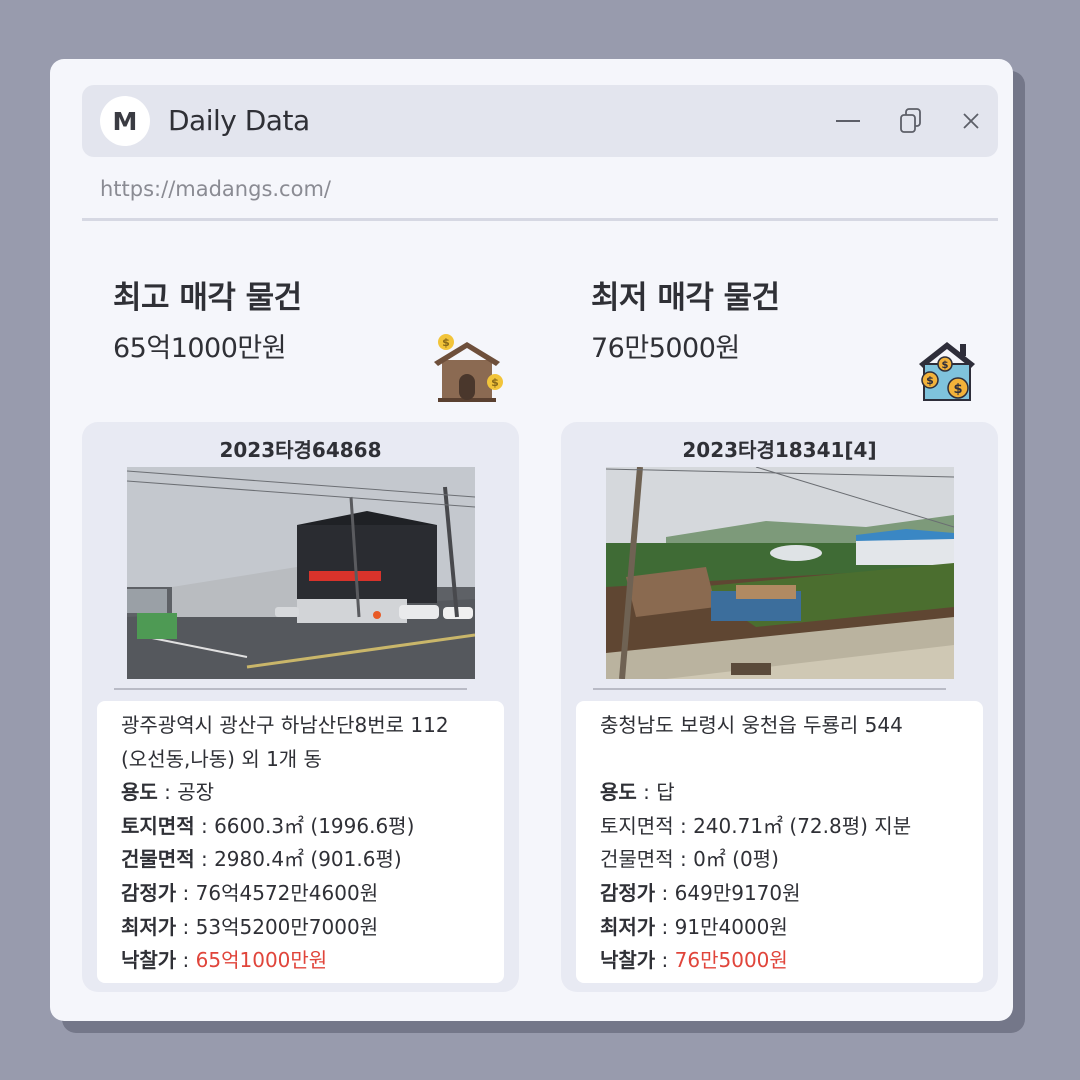 This screenshot has height=1080, width=1080. Describe the element at coordinates (277, 926) in the screenshot. I see `minimum-price-value: : 53억5200만7000원` at that location.